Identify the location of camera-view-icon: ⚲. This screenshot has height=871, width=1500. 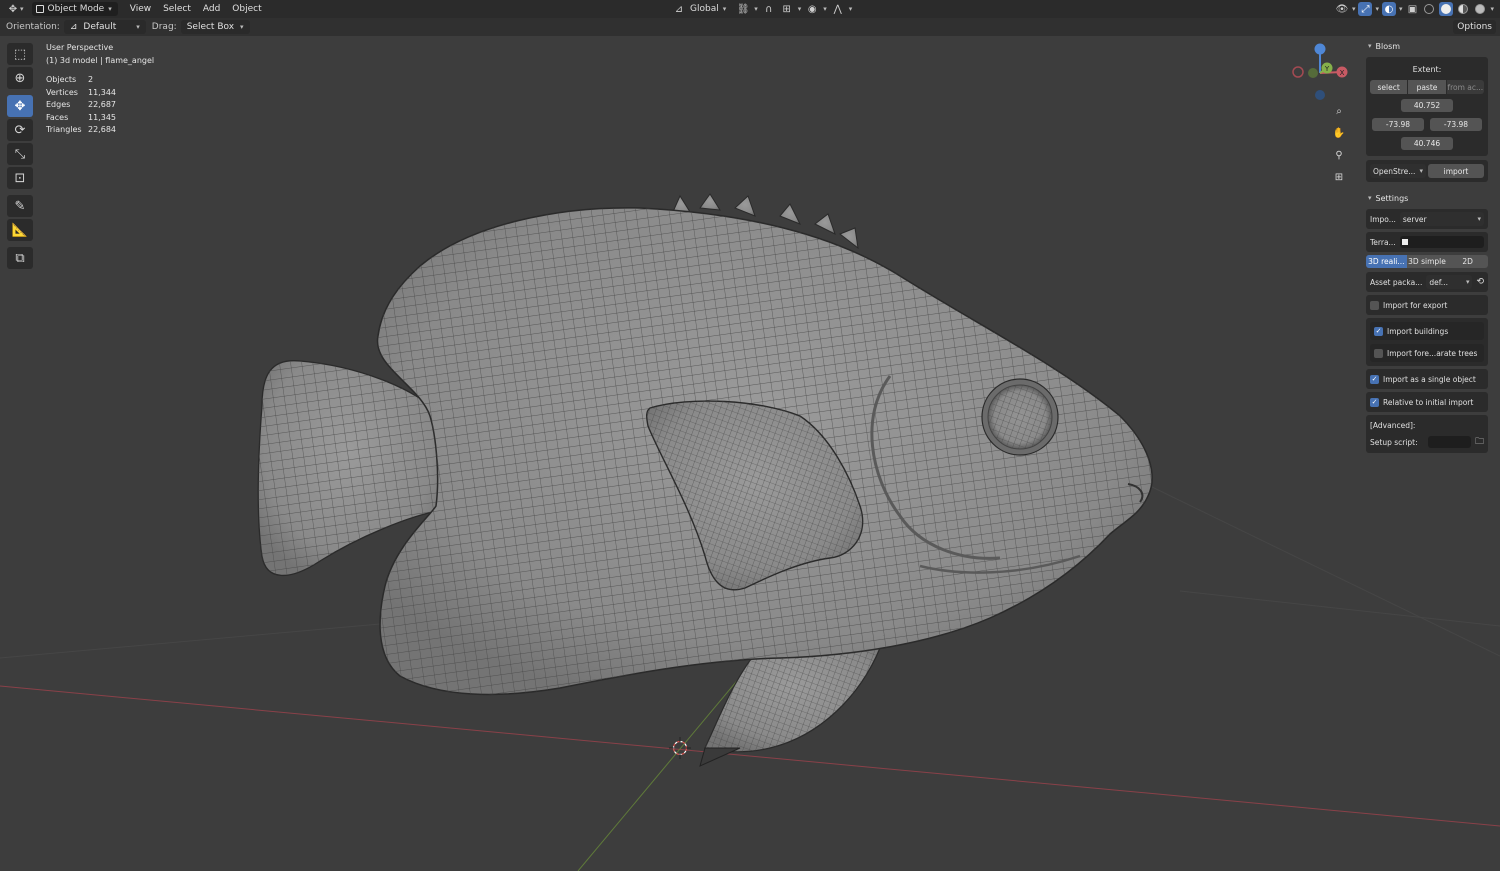
(1339, 155).